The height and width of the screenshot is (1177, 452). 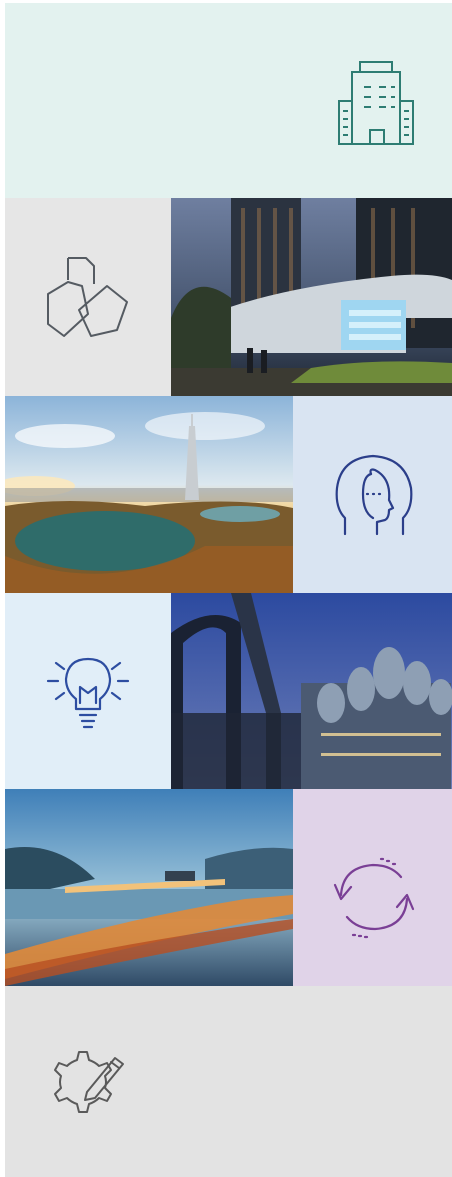 I want to click on gear-with-pencil-icon, so click(x=89, y=1084).